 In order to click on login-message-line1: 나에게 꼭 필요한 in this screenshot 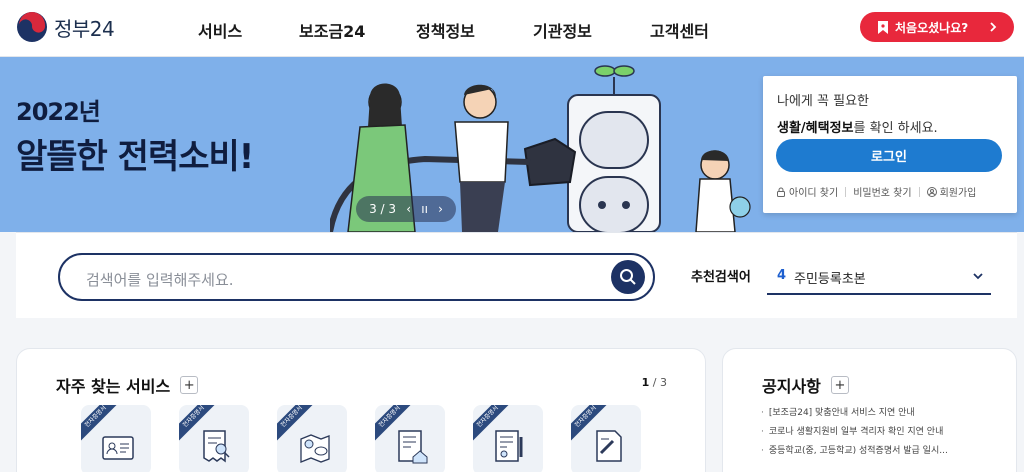, I will do `click(823, 101)`.